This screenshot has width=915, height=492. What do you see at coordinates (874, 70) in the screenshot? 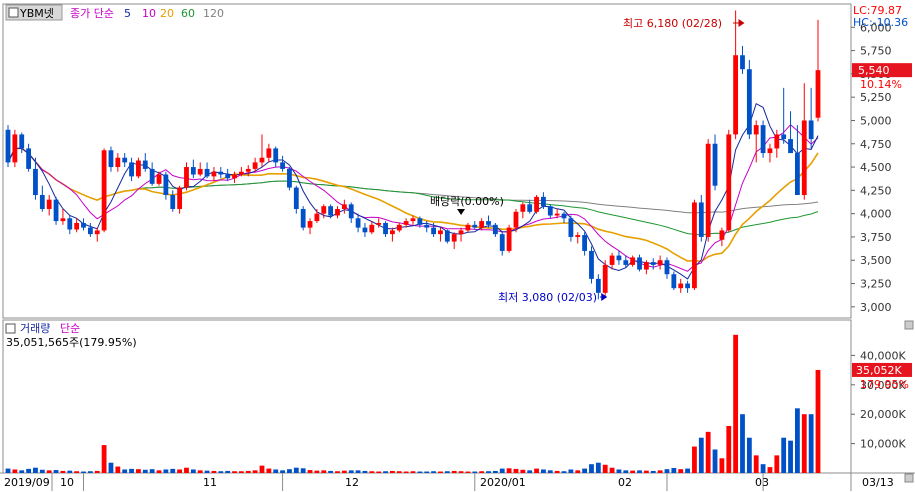
I see `current-price: 5,540` at bounding box center [874, 70].